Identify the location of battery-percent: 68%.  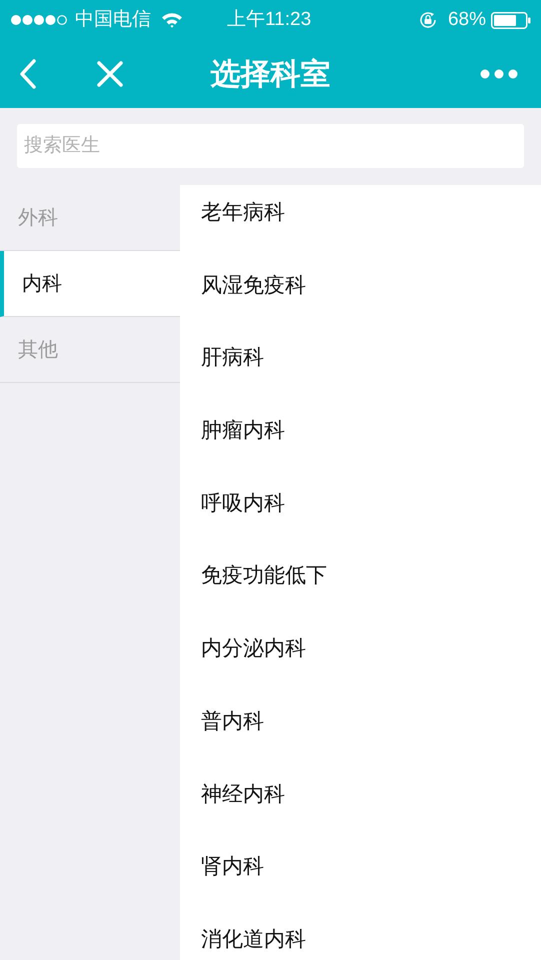
(467, 20).